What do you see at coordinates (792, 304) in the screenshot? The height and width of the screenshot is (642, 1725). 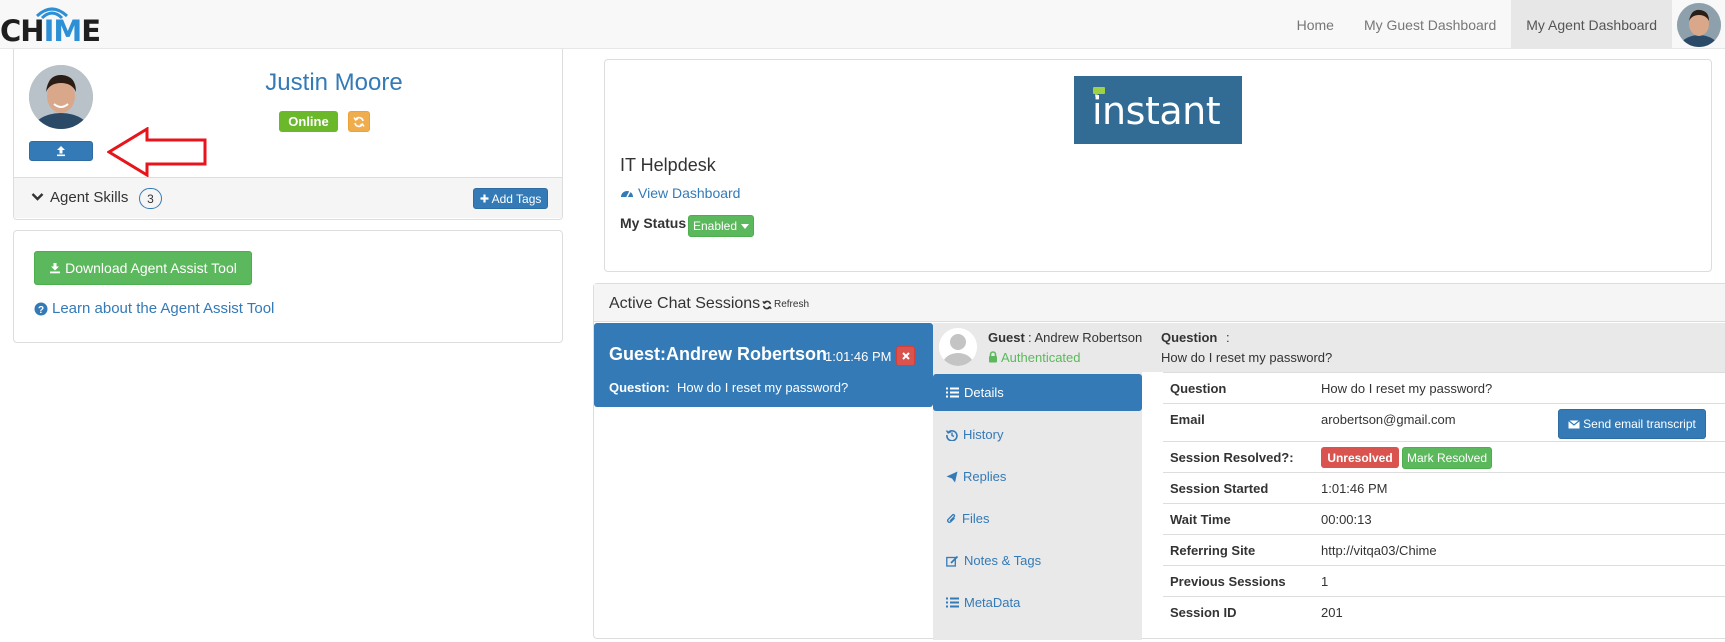 I see `refresh-sessions-label: Refresh` at bounding box center [792, 304].